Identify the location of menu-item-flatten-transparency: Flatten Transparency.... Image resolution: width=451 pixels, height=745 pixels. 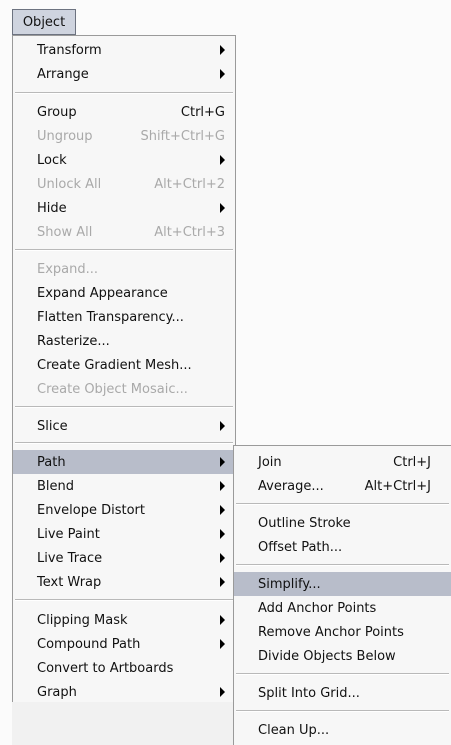
(124, 317).